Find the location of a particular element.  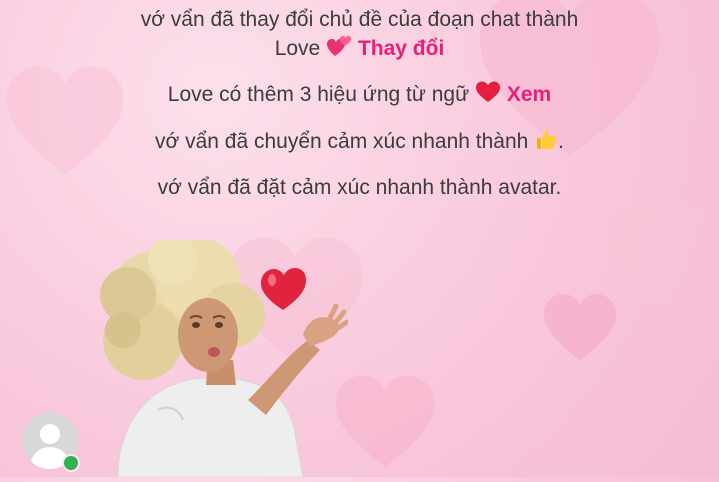

thumbs-up-icon is located at coordinates (546, 143).